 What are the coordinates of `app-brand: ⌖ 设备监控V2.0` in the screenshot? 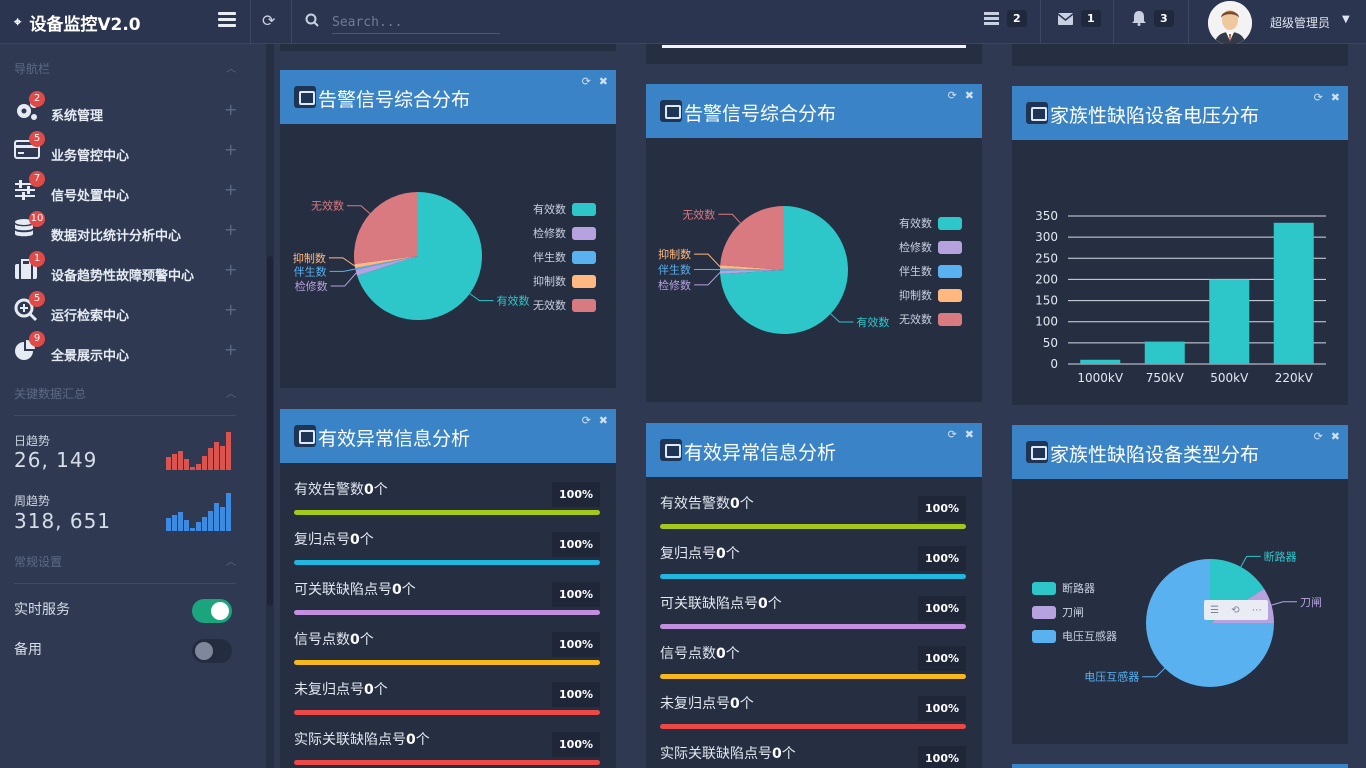 It's located at (125, 22).